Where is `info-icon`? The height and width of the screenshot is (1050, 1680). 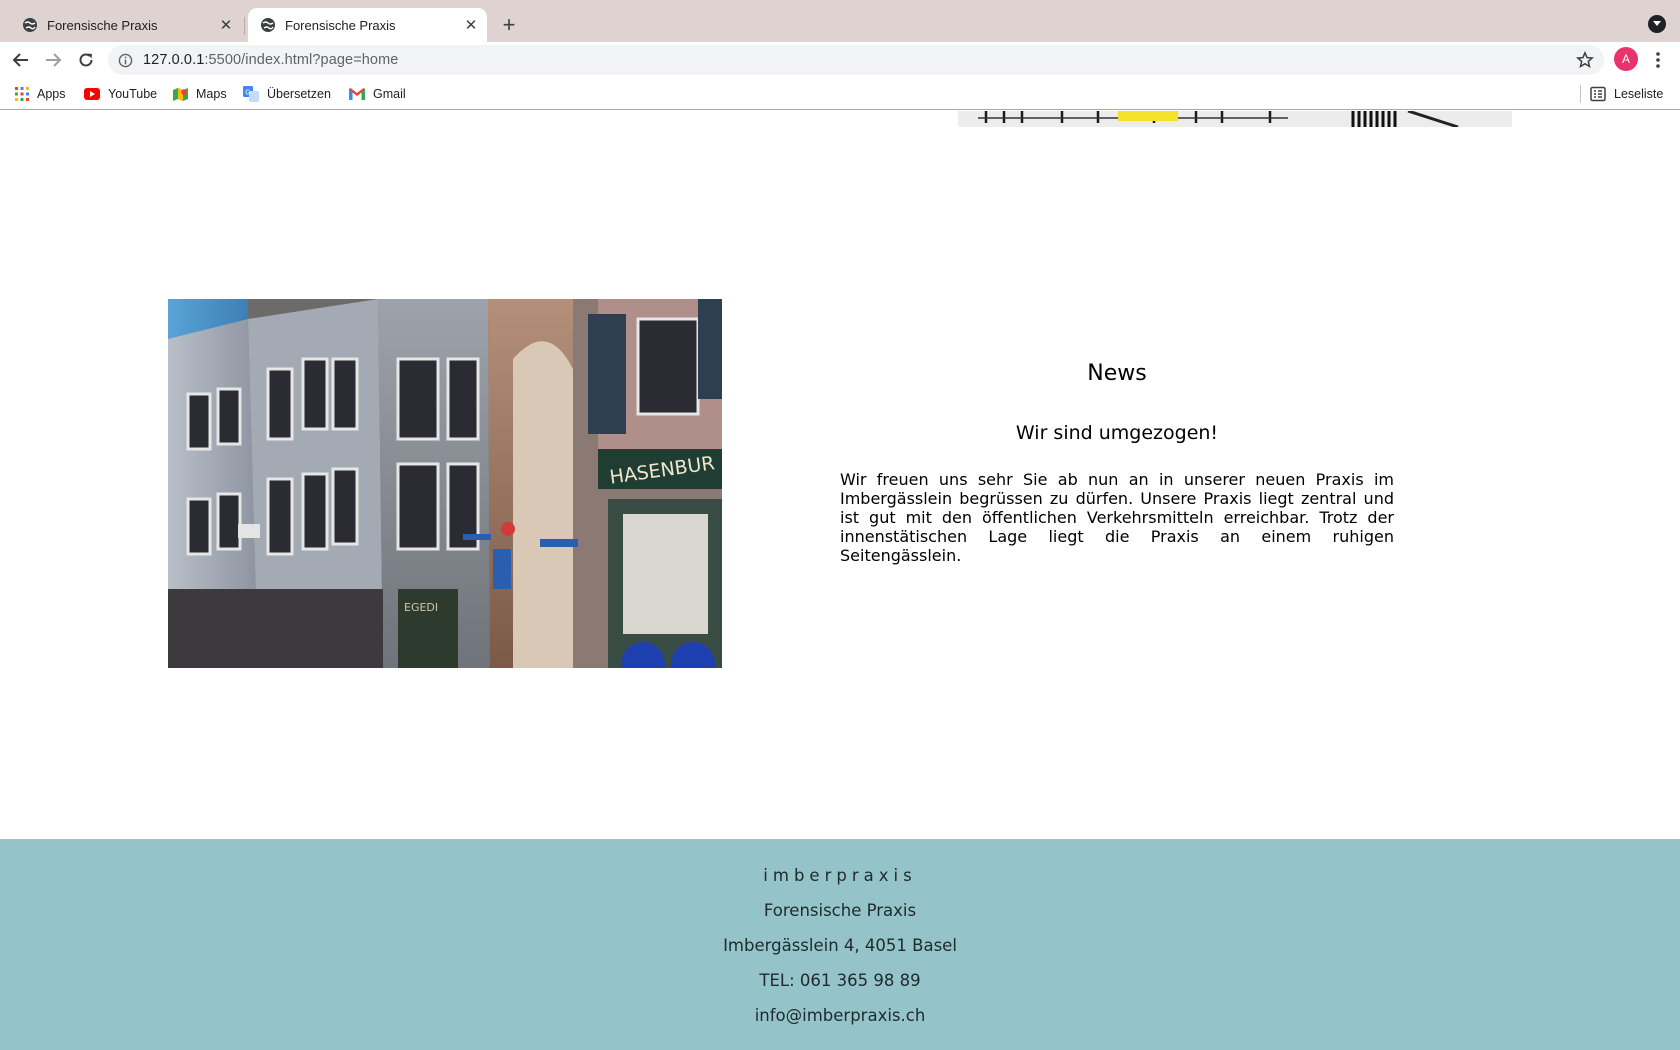 info-icon is located at coordinates (125, 60).